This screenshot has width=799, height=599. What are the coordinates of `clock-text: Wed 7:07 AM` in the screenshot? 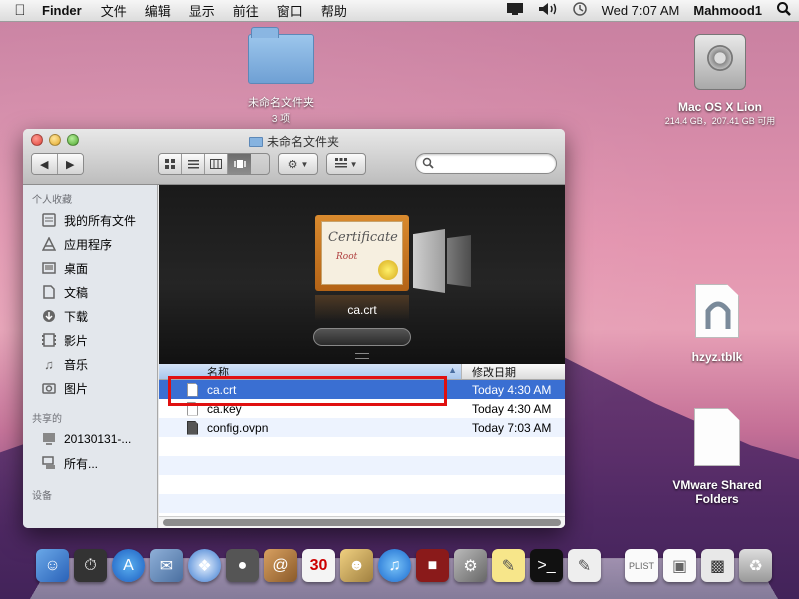 It's located at (641, 10).